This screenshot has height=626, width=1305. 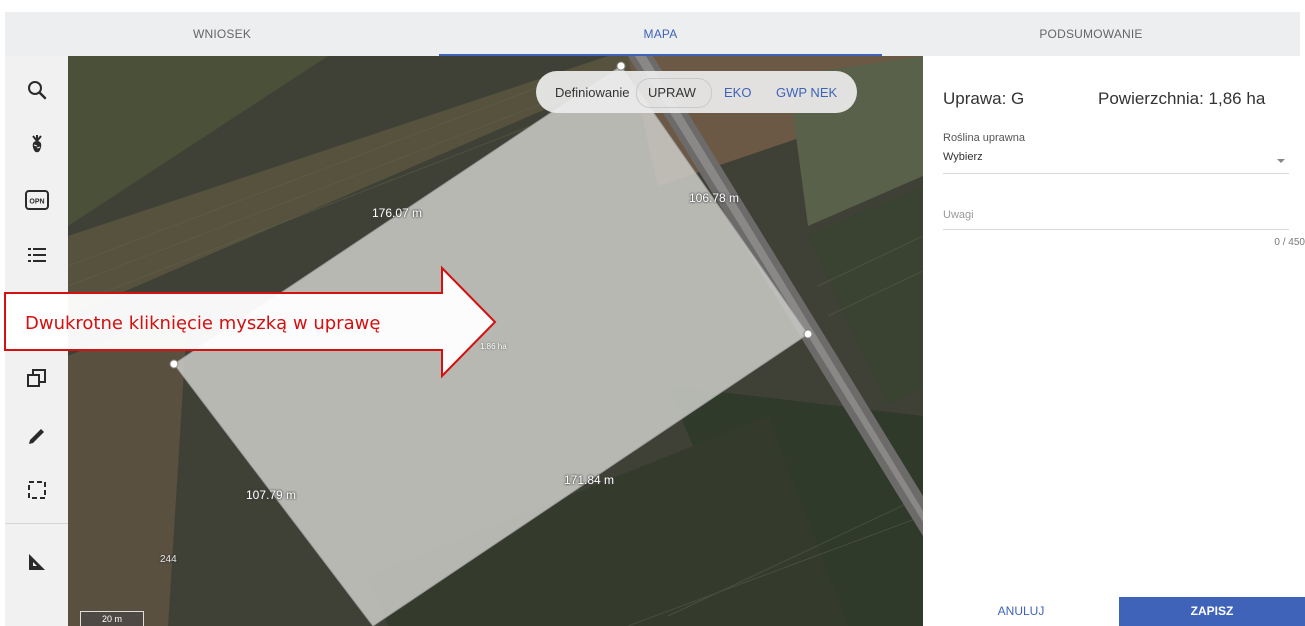 What do you see at coordinates (737, 92) in the screenshot?
I see `option-eko: EKO` at bounding box center [737, 92].